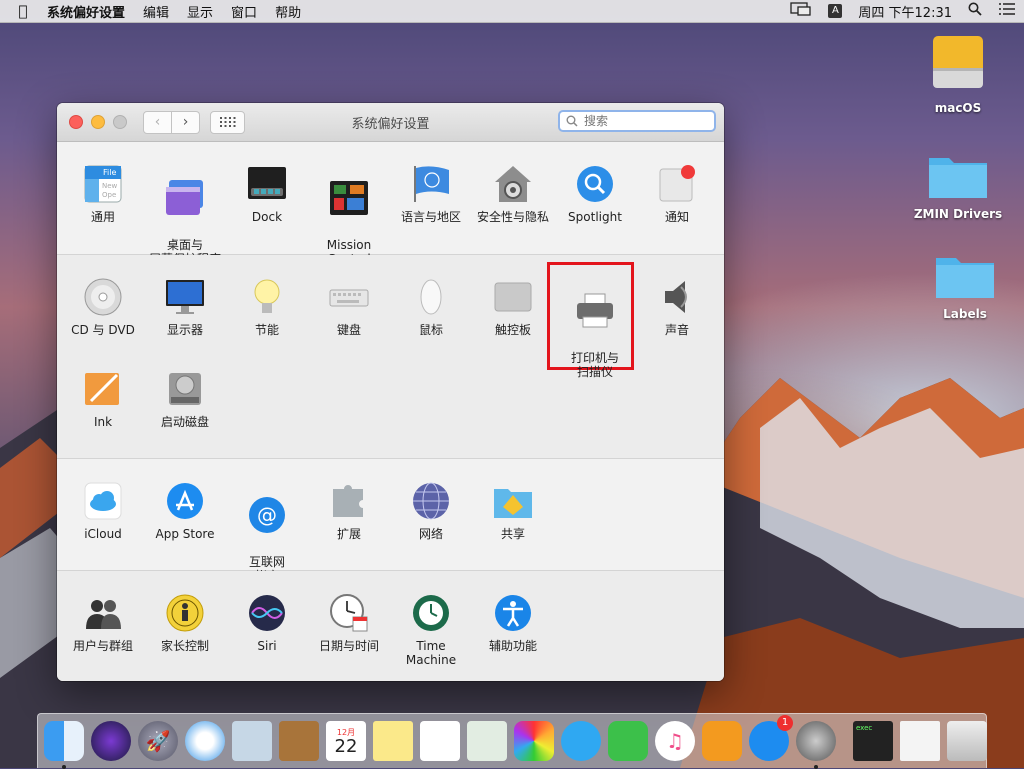  I want to click on forward-button: ›, so click(186, 122).